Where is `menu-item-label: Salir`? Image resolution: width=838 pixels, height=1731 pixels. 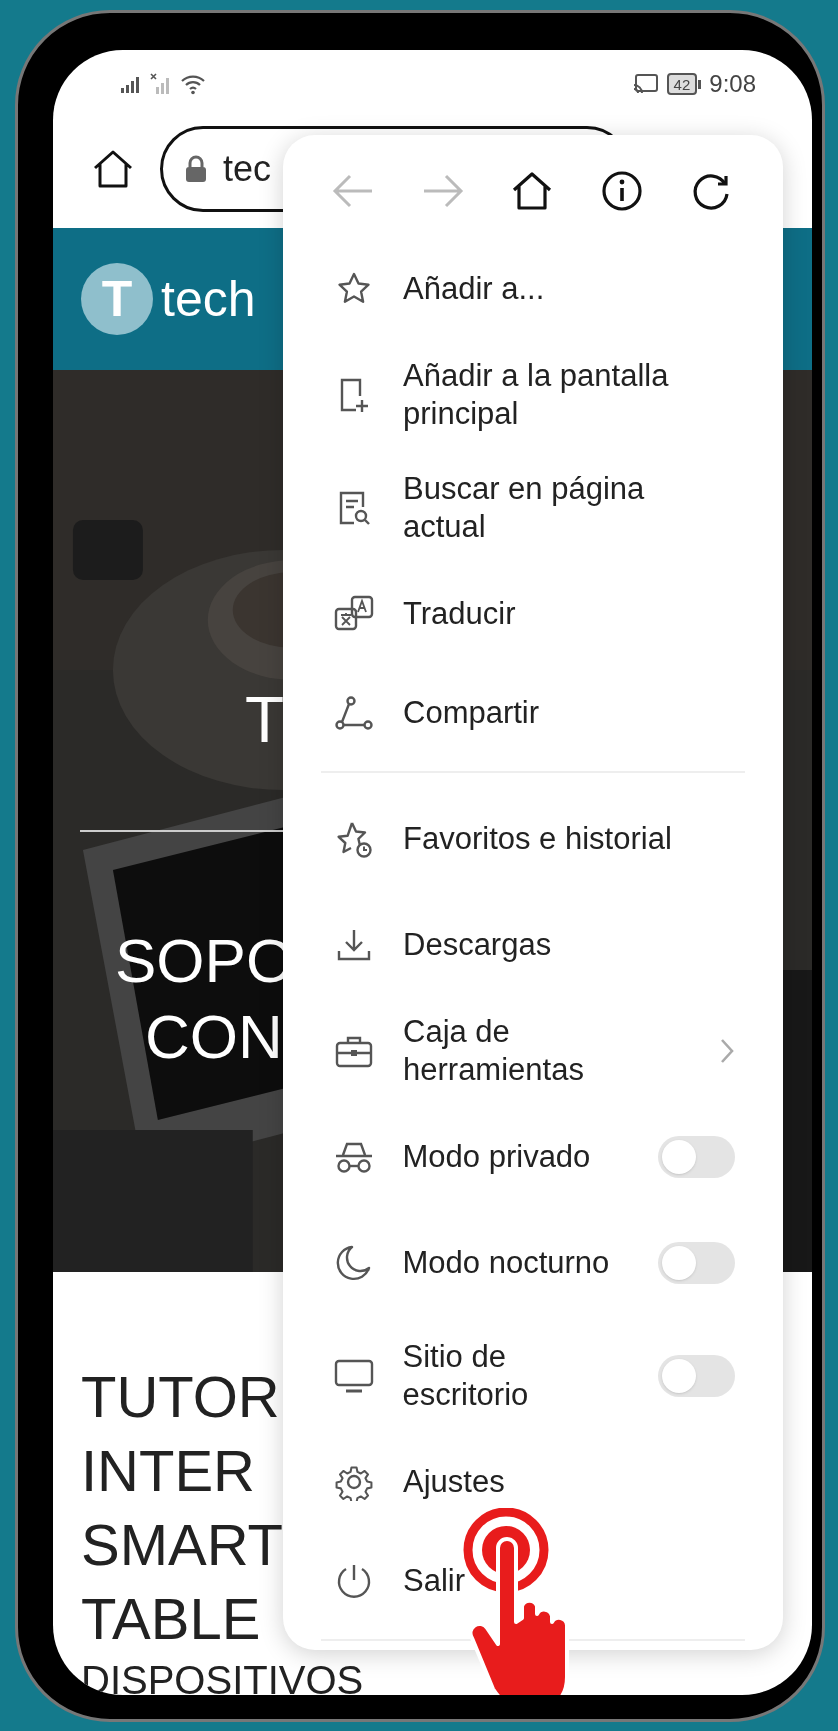 menu-item-label: Salir is located at coordinates (434, 1580).